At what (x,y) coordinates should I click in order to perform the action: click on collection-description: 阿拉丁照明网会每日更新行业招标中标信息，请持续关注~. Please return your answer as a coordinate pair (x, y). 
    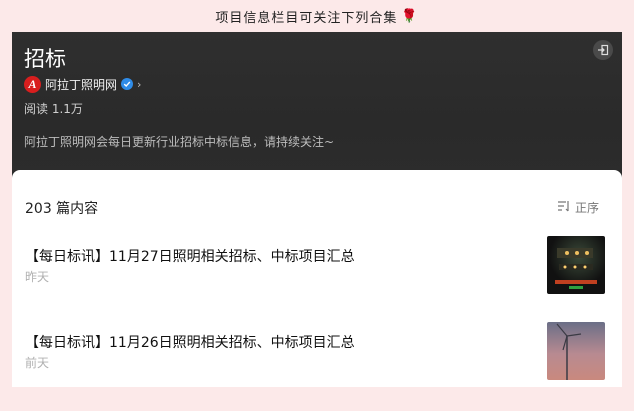
    Looking at the image, I should click on (179, 142).